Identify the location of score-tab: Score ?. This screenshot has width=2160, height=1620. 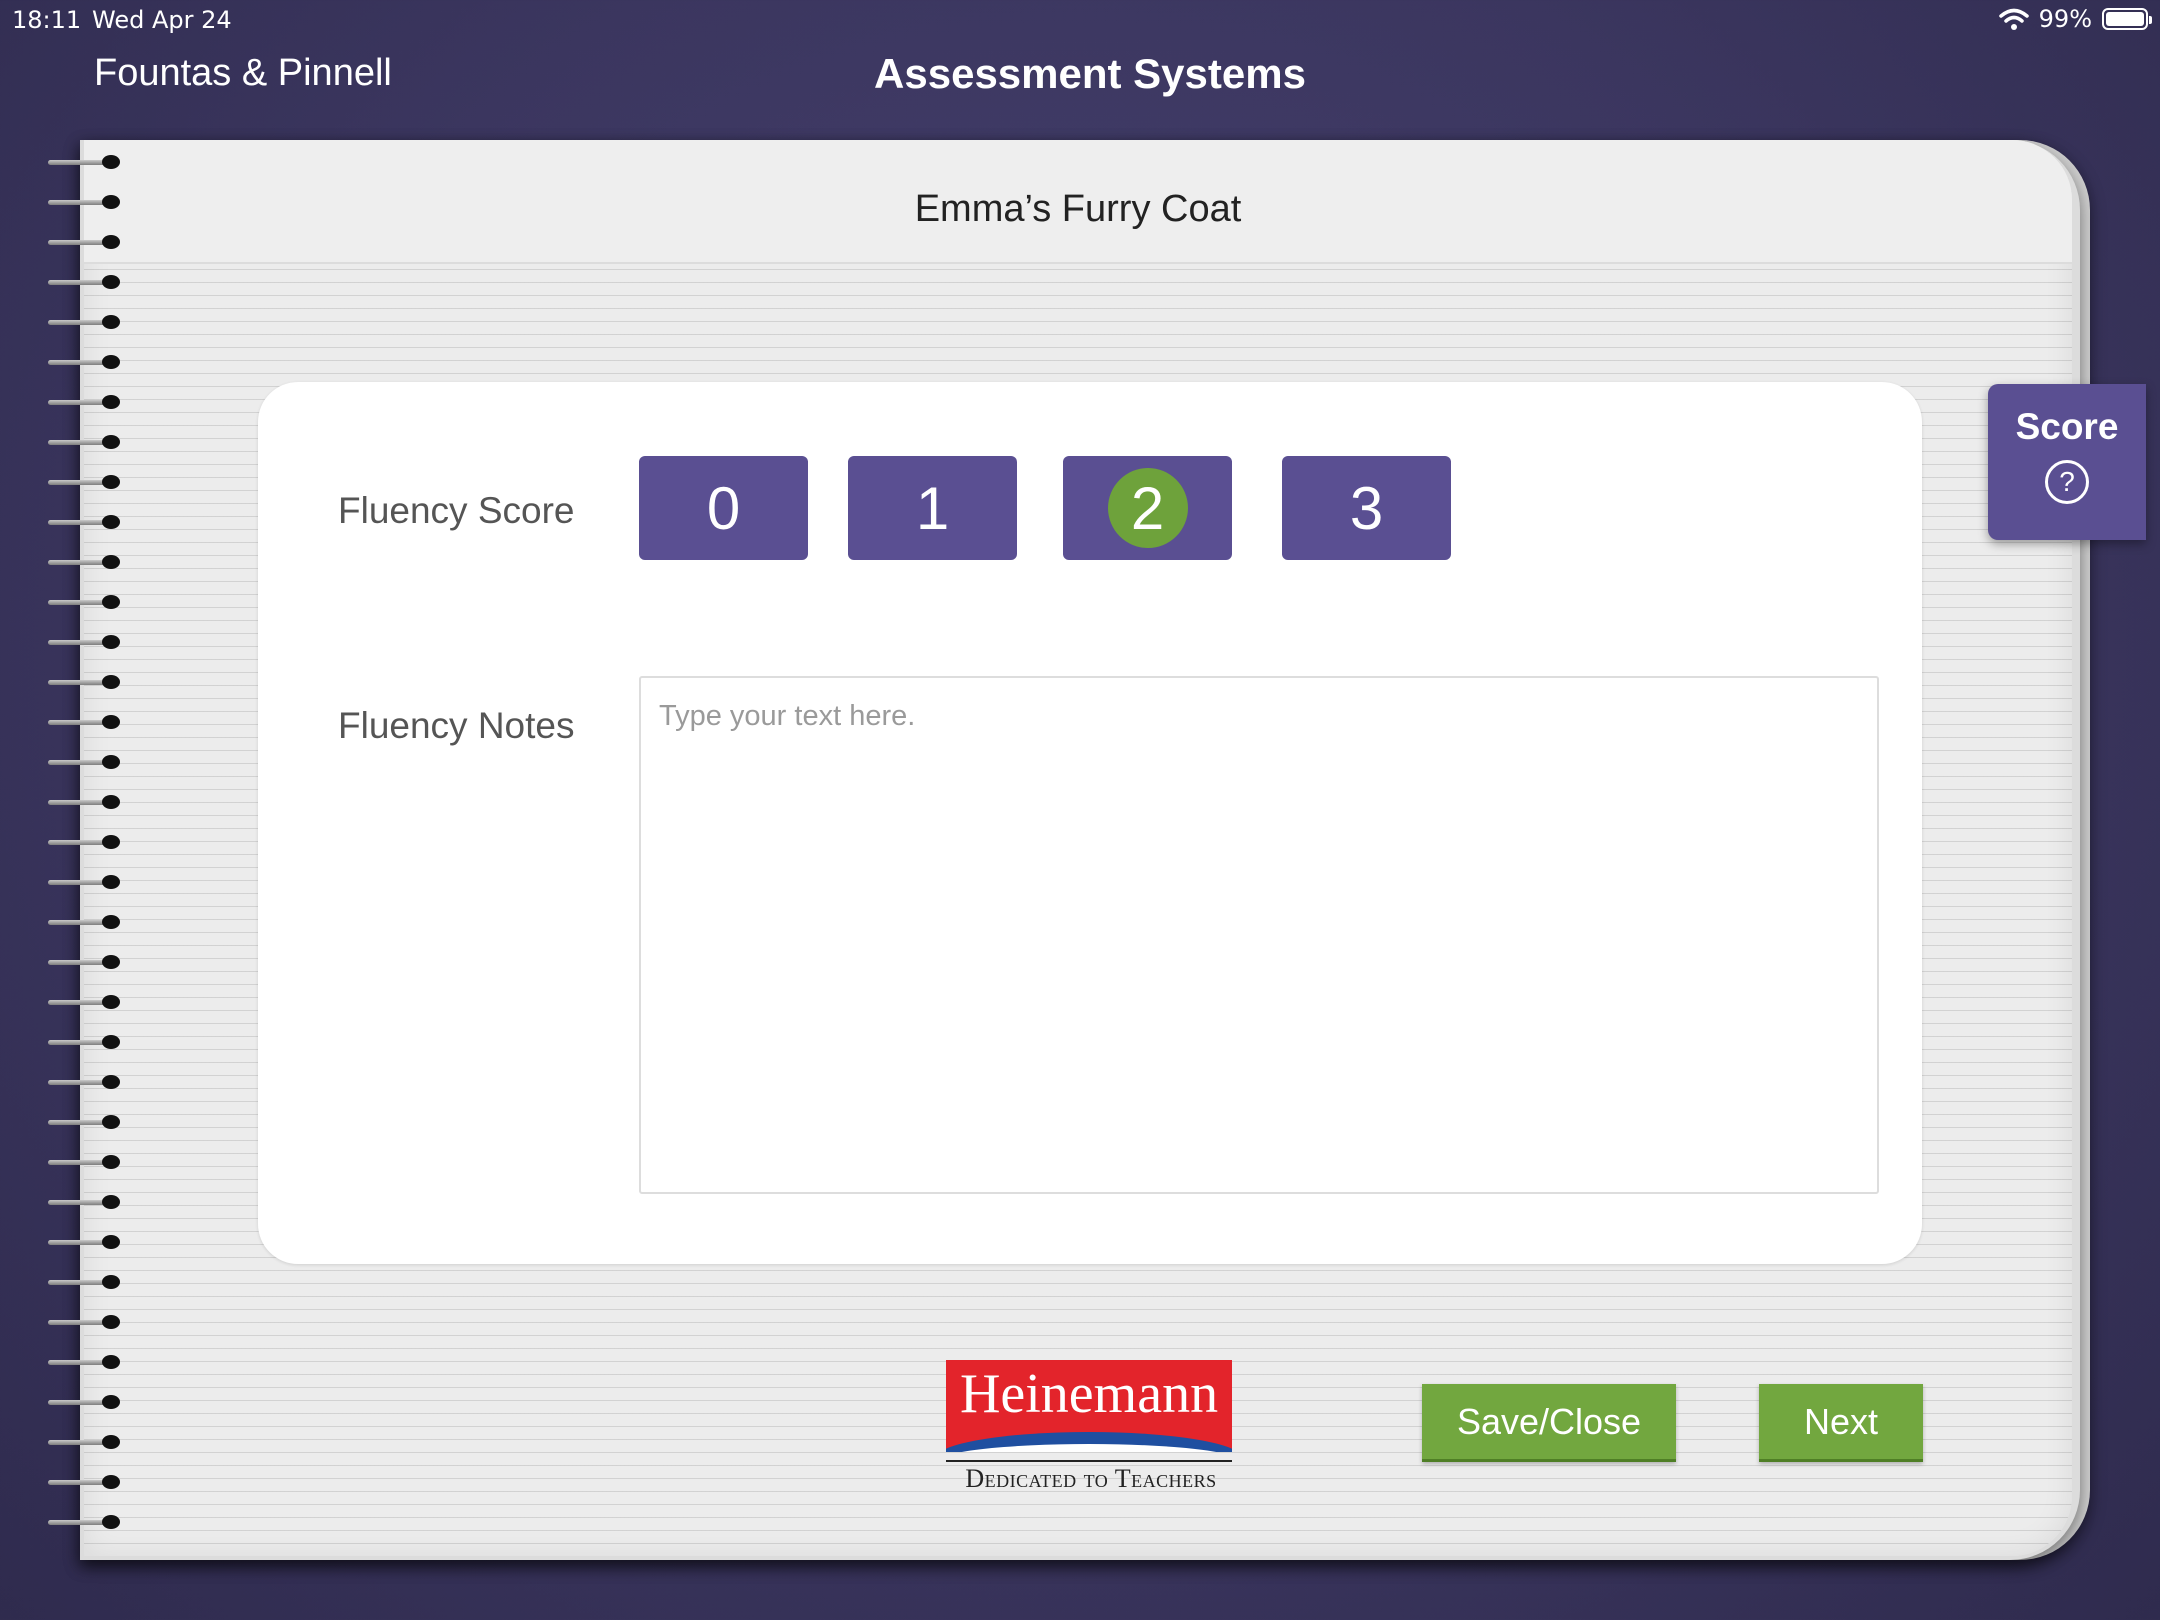
(2067, 462).